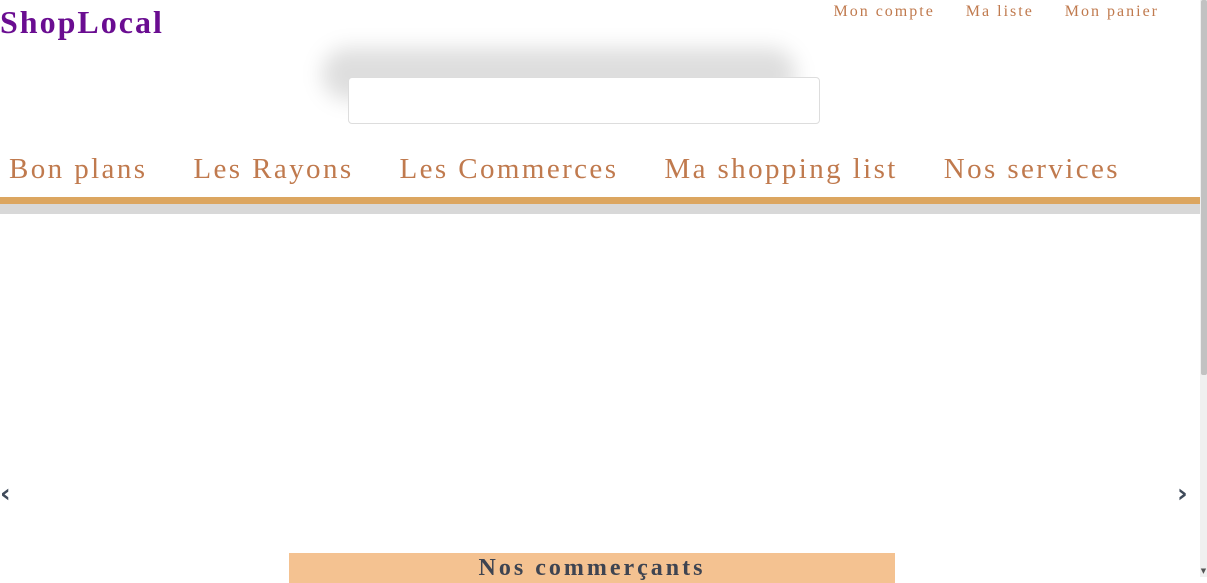  What do you see at coordinates (1112, 12) in the screenshot?
I see `my-cart-link: Mon panier` at bounding box center [1112, 12].